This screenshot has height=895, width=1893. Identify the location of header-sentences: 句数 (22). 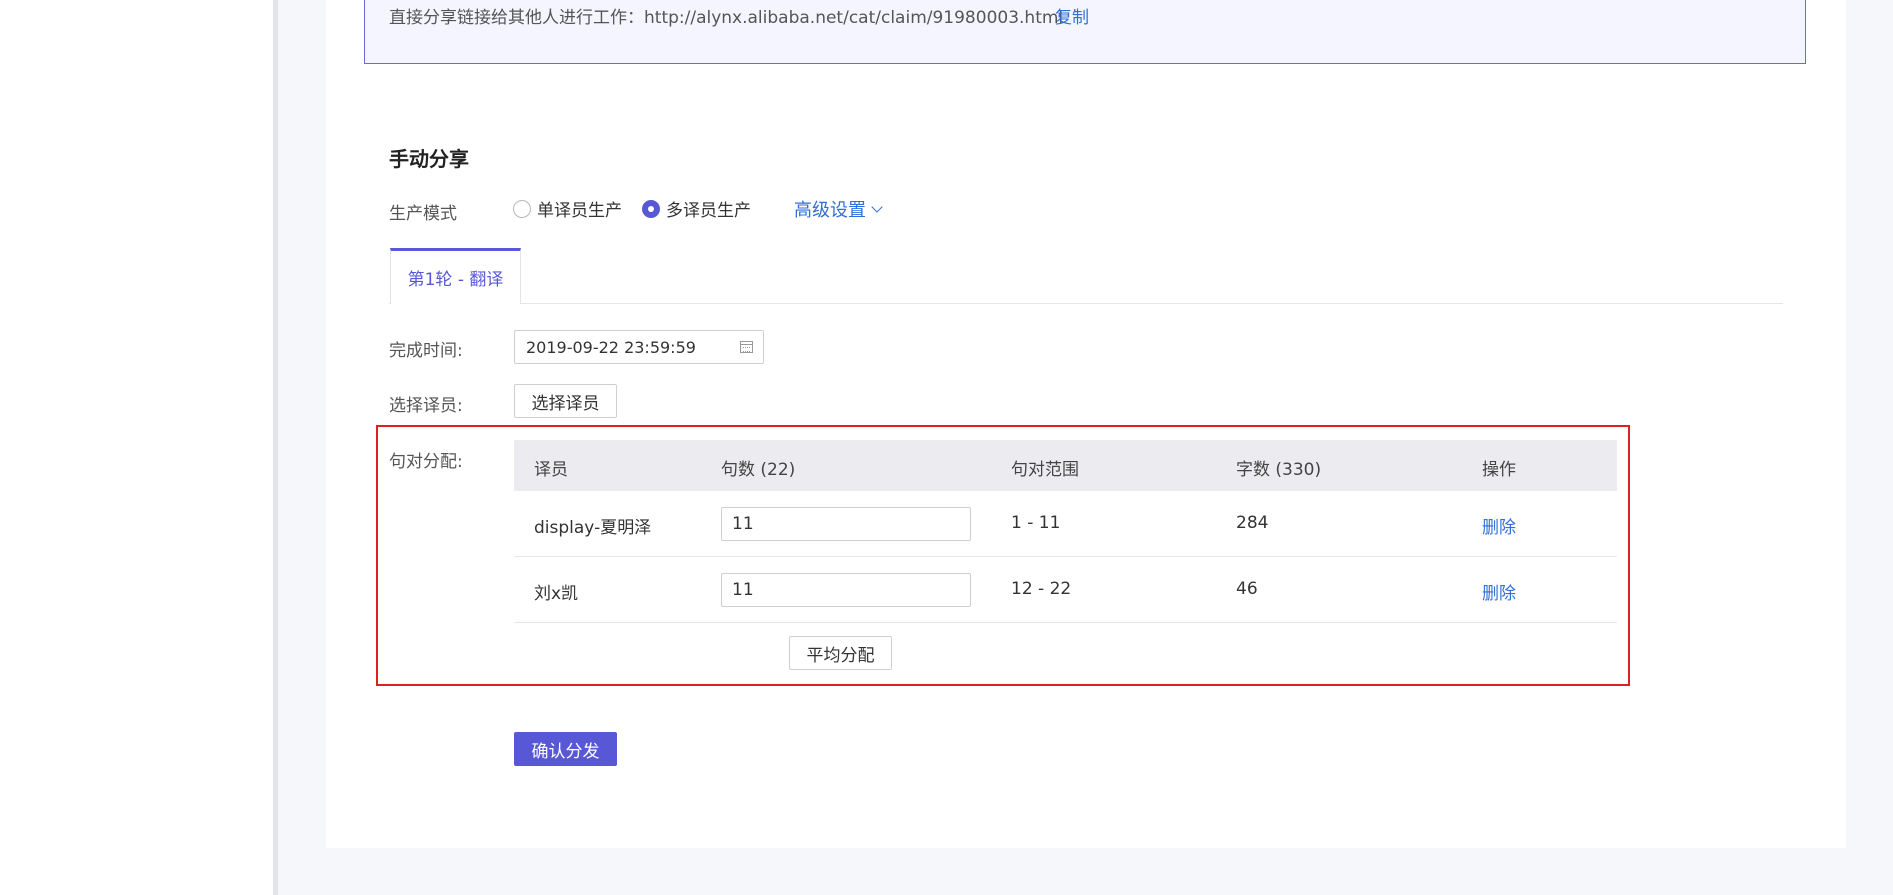
(758, 470).